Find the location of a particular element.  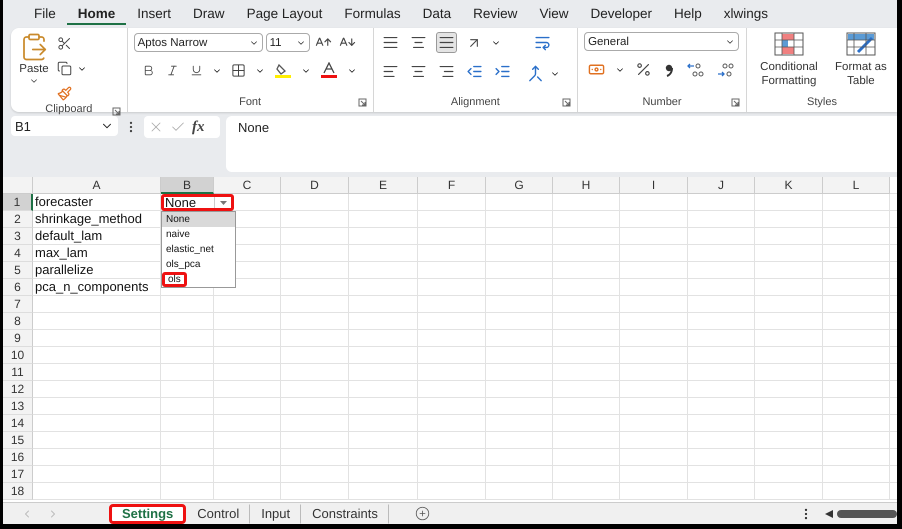

row-header: 13 is located at coordinates (18, 406).